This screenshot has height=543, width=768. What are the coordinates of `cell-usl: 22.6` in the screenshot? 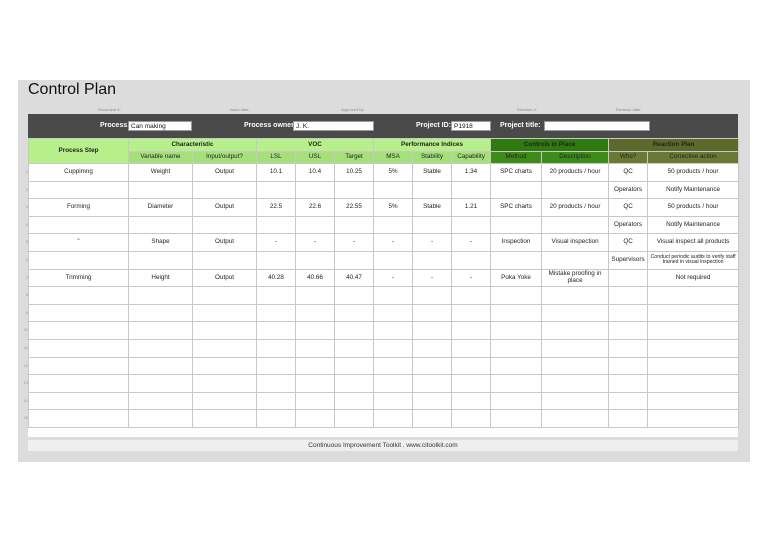 It's located at (315, 207).